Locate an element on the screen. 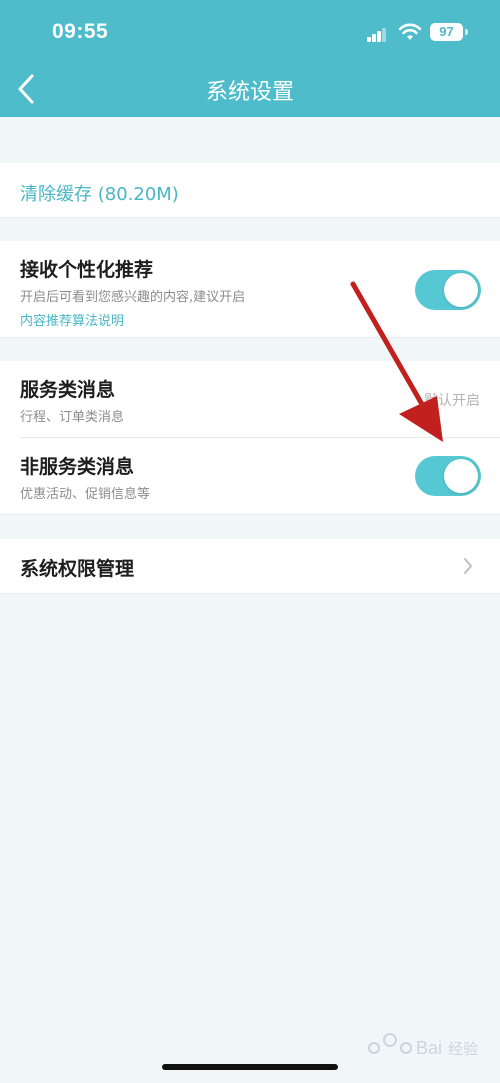 Image resolution: width=500 pixels, height=1083 pixels. nav-header: 09:55 97 系统设置 is located at coordinates (250, 58).